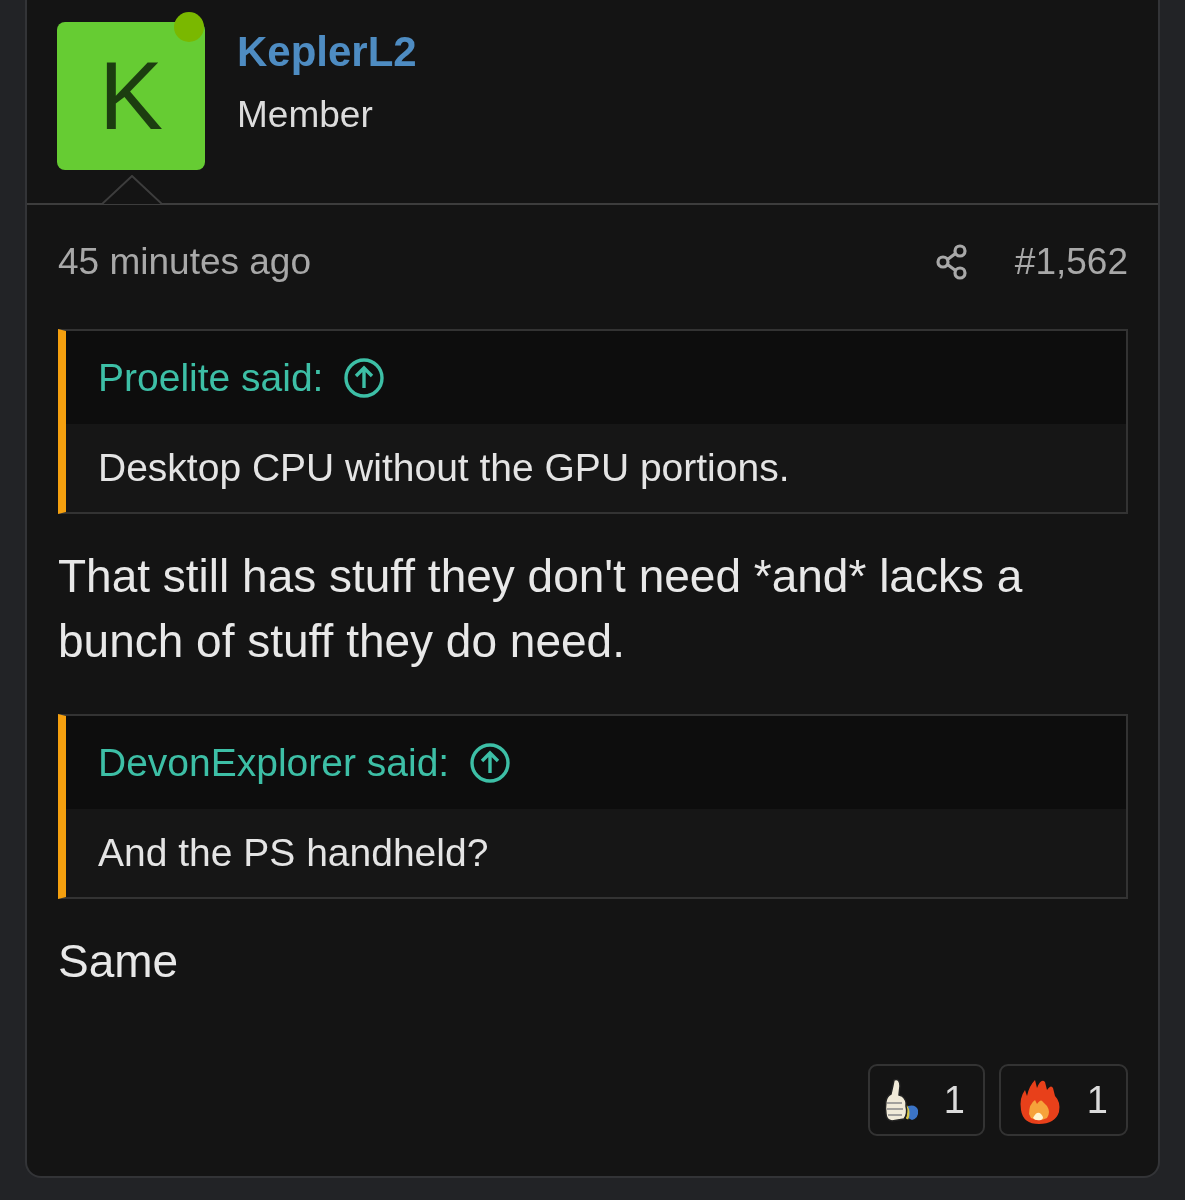  Describe the element at coordinates (131, 96) in the screenshot. I see `avatar: K` at that location.